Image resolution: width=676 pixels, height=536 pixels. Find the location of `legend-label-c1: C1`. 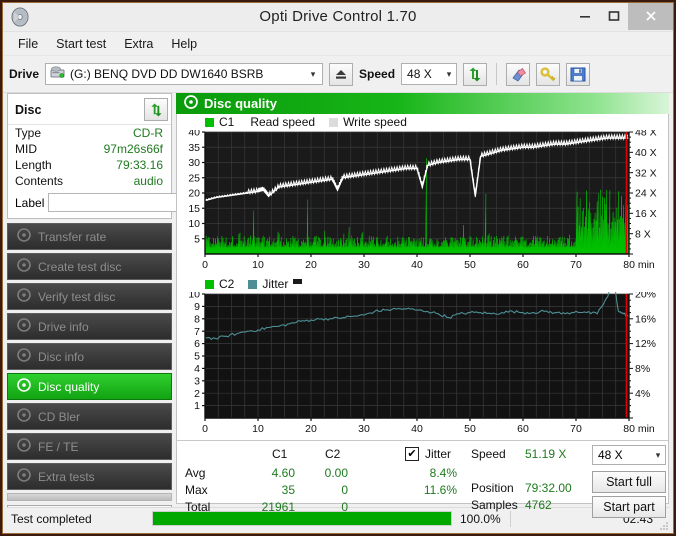

legend-label-c1: C1 is located at coordinates (227, 122).